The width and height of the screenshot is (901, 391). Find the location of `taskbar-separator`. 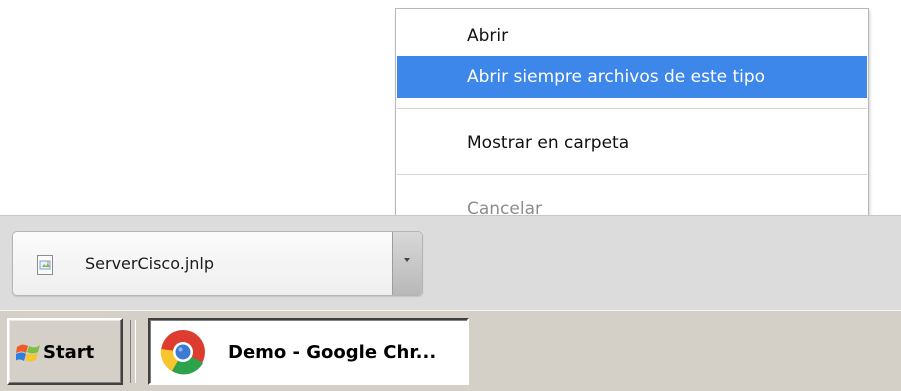

taskbar-separator is located at coordinates (133, 351).